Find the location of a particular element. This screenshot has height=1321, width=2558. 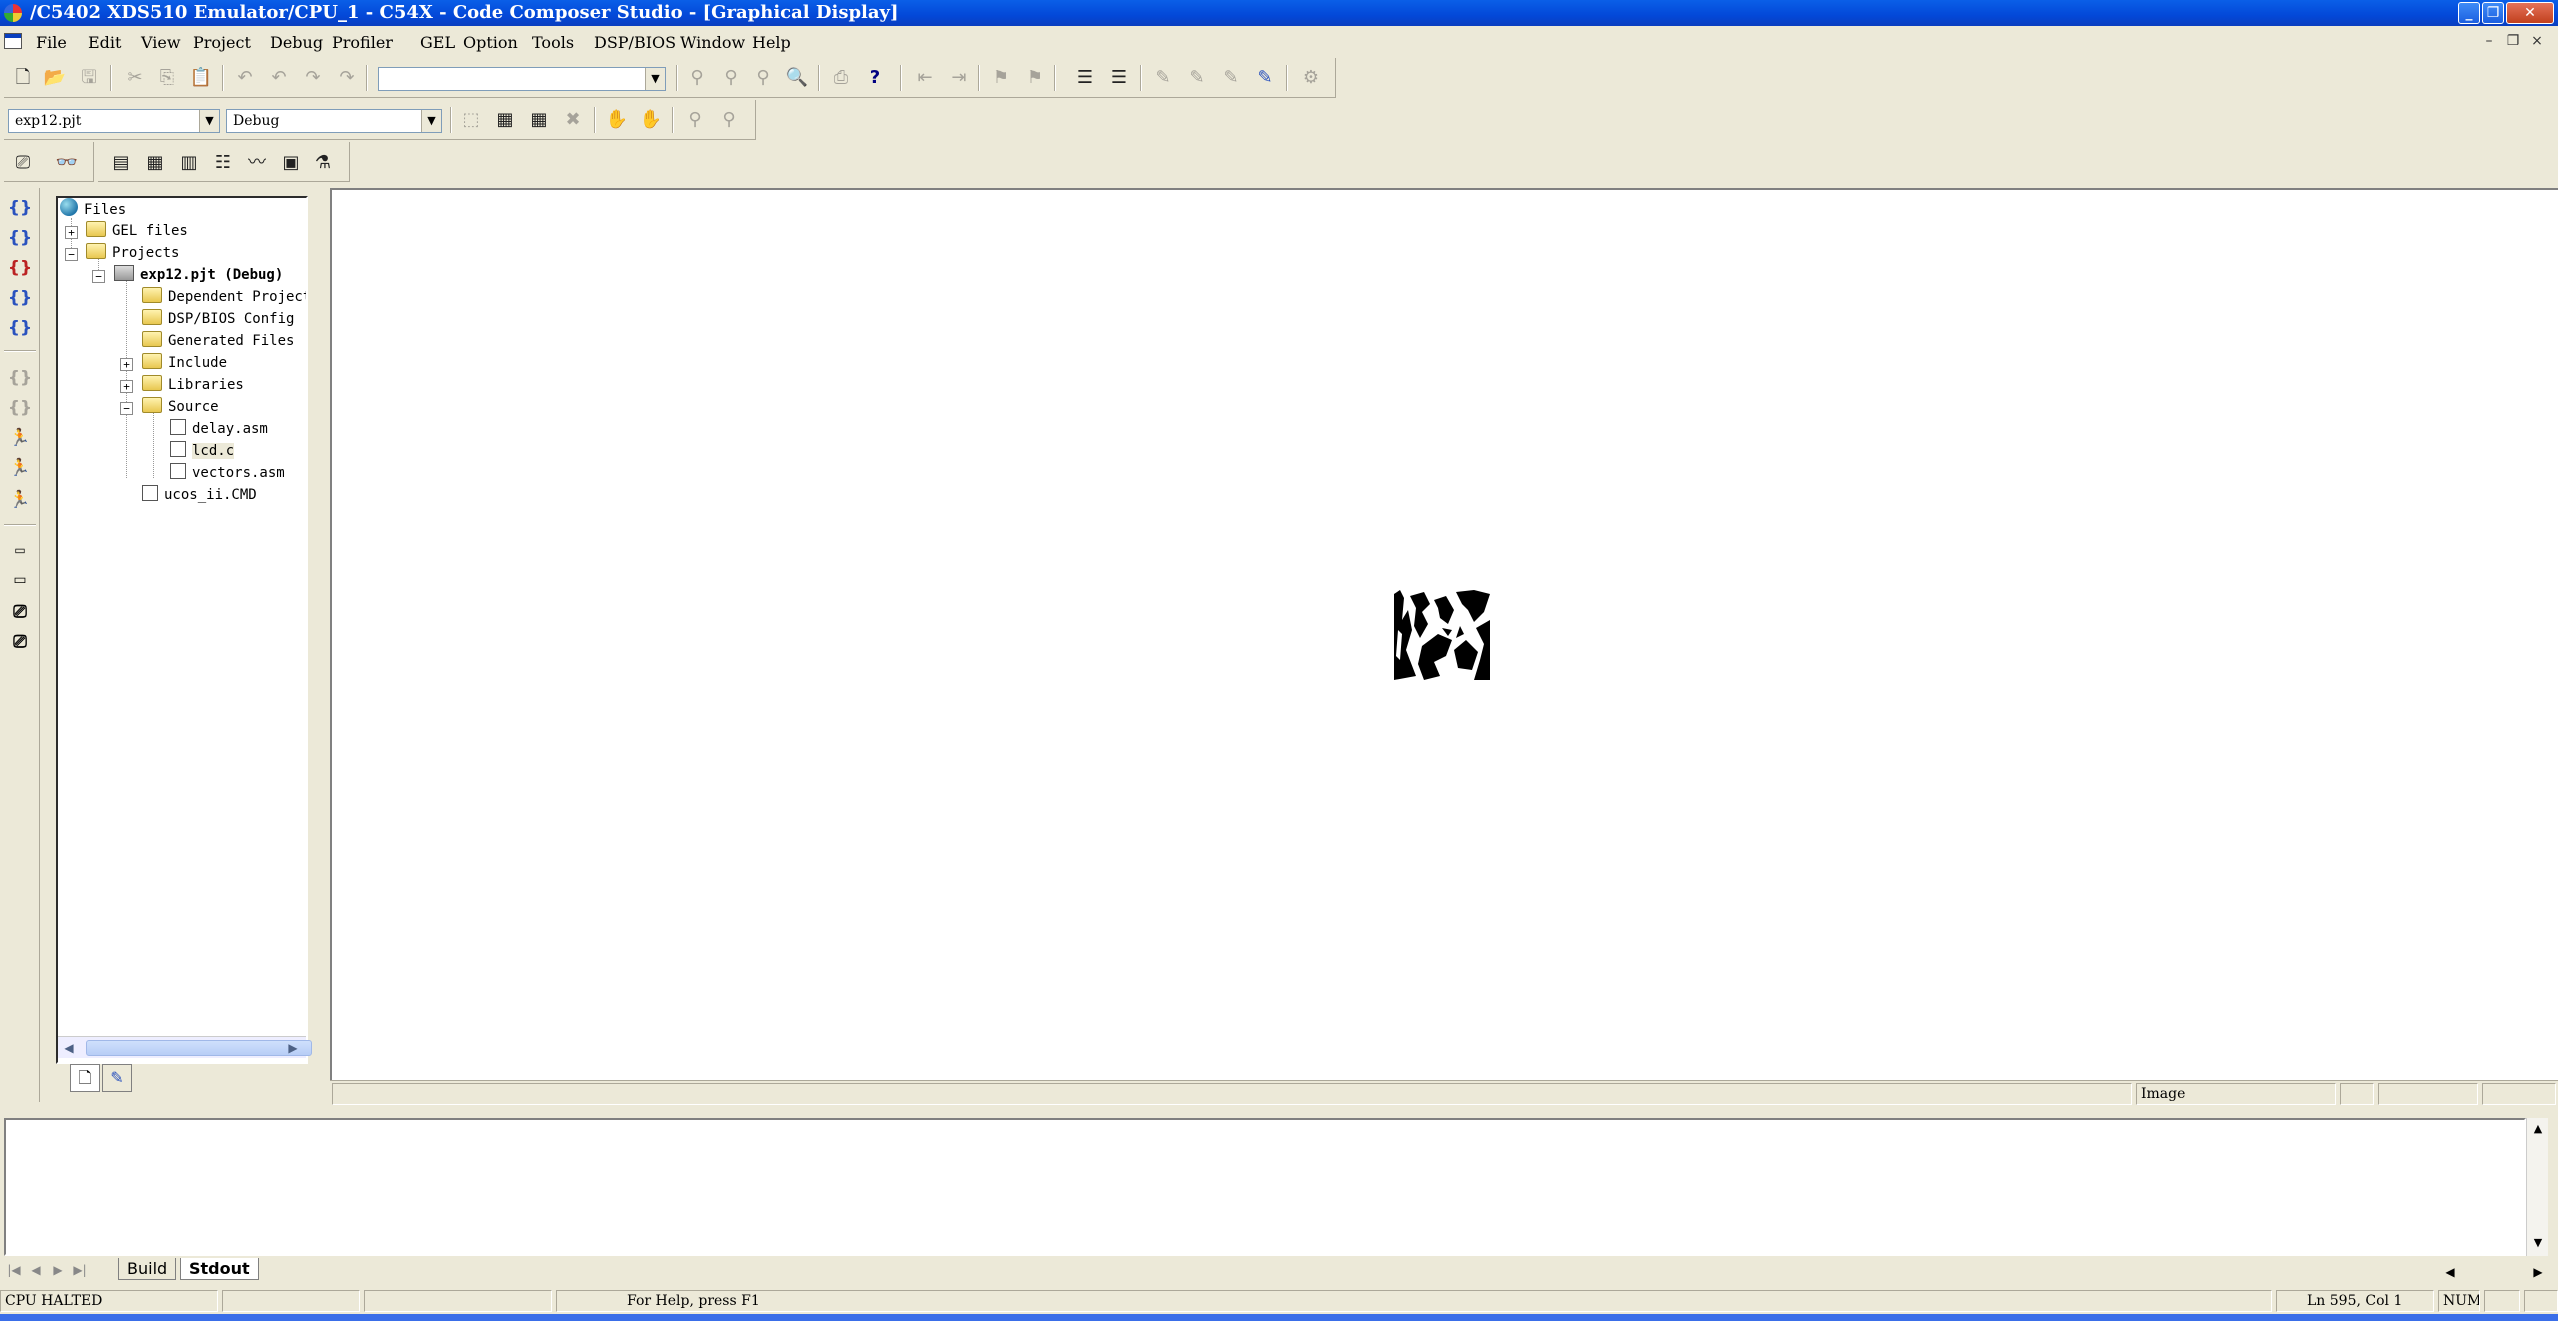

output-horizontal-scrollbar: ◀ ▶ is located at coordinates (2496, 1271).